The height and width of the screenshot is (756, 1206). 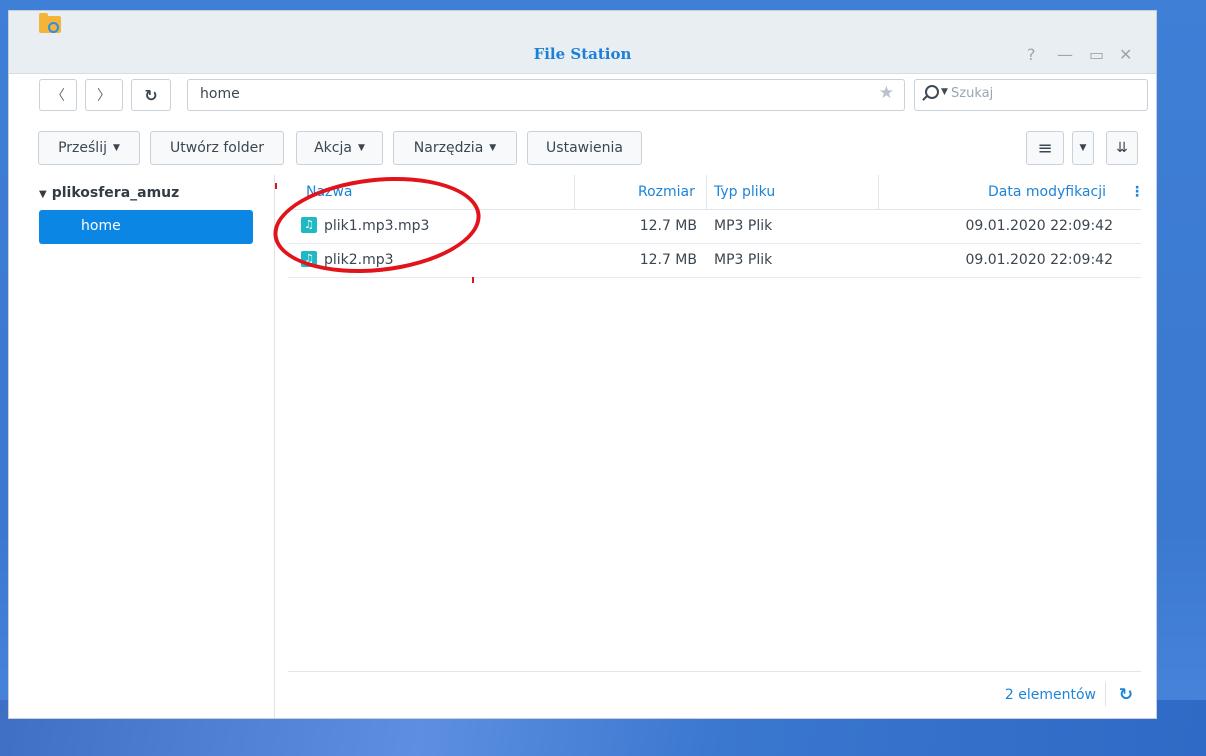 What do you see at coordinates (1031, 54) in the screenshot?
I see `help-icon: ?` at bounding box center [1031, 54].